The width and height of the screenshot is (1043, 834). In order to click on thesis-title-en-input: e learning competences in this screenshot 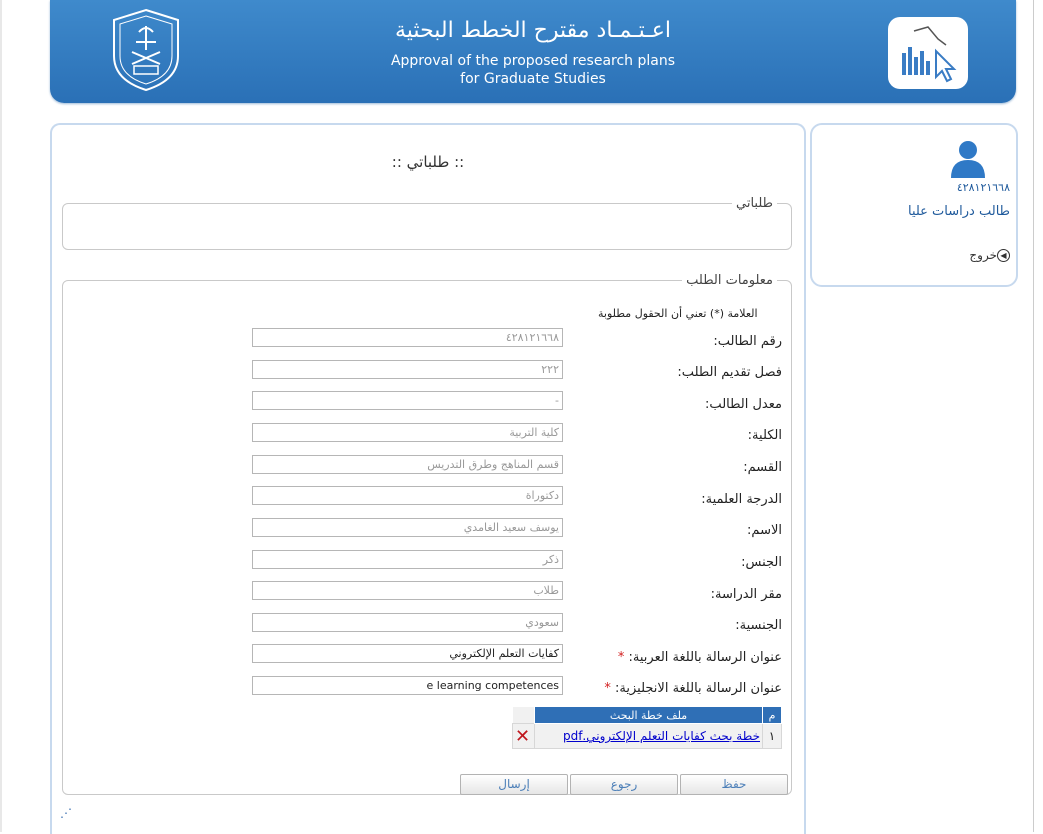, I will do `click(407, 685)`.